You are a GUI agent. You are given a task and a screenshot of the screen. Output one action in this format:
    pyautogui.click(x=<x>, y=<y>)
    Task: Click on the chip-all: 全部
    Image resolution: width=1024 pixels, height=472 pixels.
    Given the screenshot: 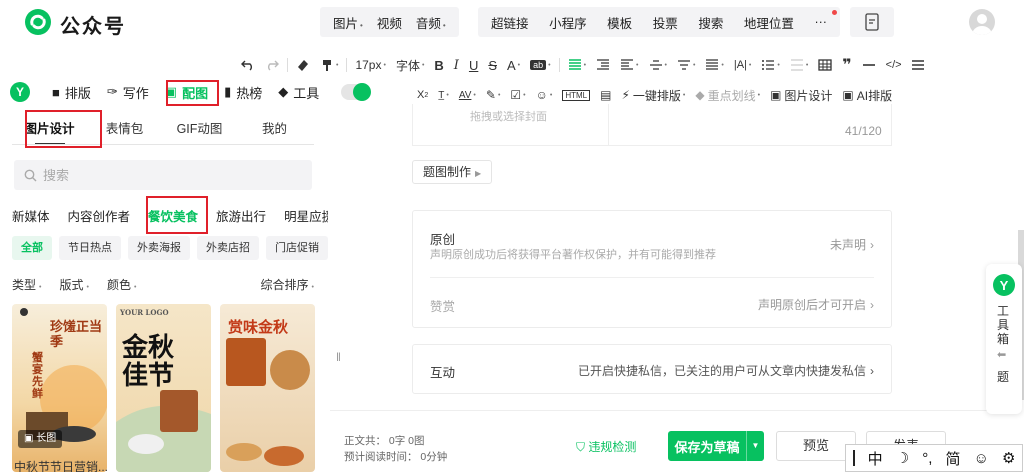 What is the action you would take?
    pyautogui.click(x=32, y=248)
    